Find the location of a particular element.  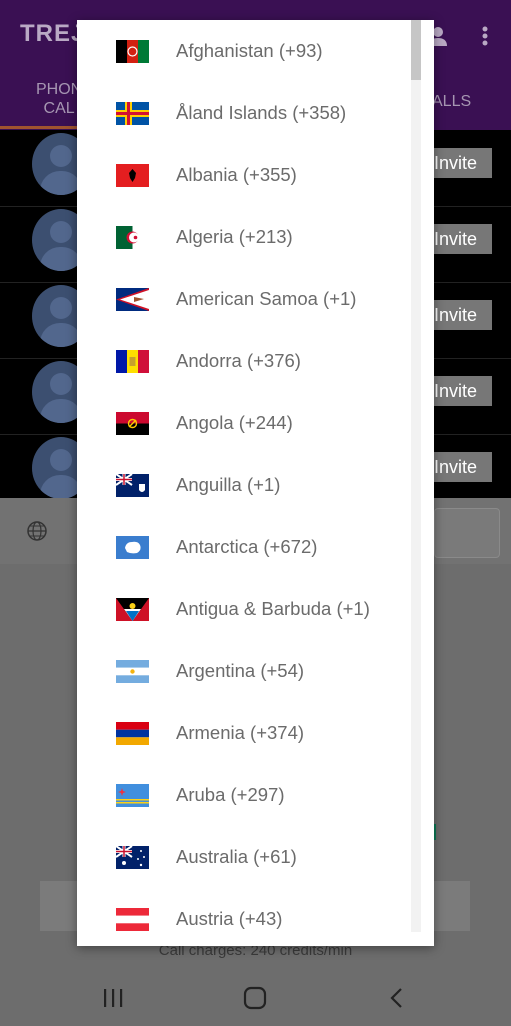

country-item-austria: Austria (+43) is located at coordinates (247, 917).